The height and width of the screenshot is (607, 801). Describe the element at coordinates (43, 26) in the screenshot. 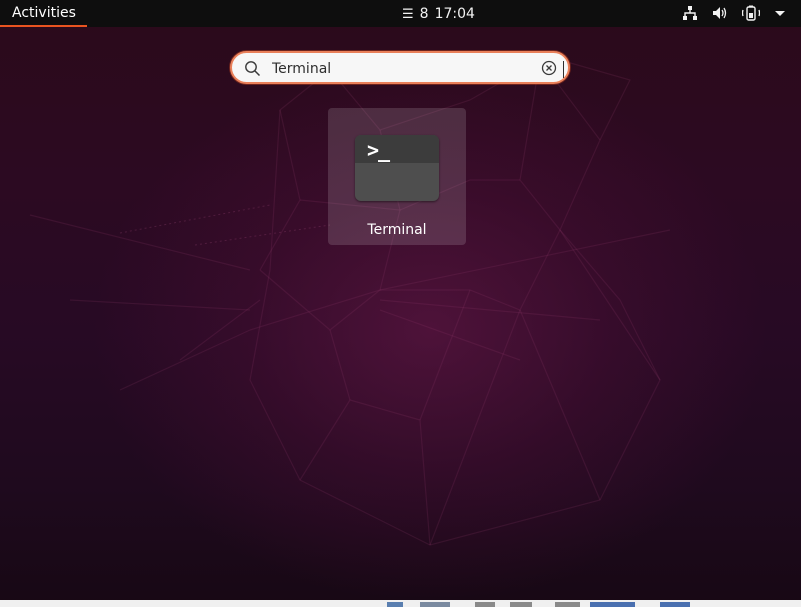

I see `activities-underline` at that location.